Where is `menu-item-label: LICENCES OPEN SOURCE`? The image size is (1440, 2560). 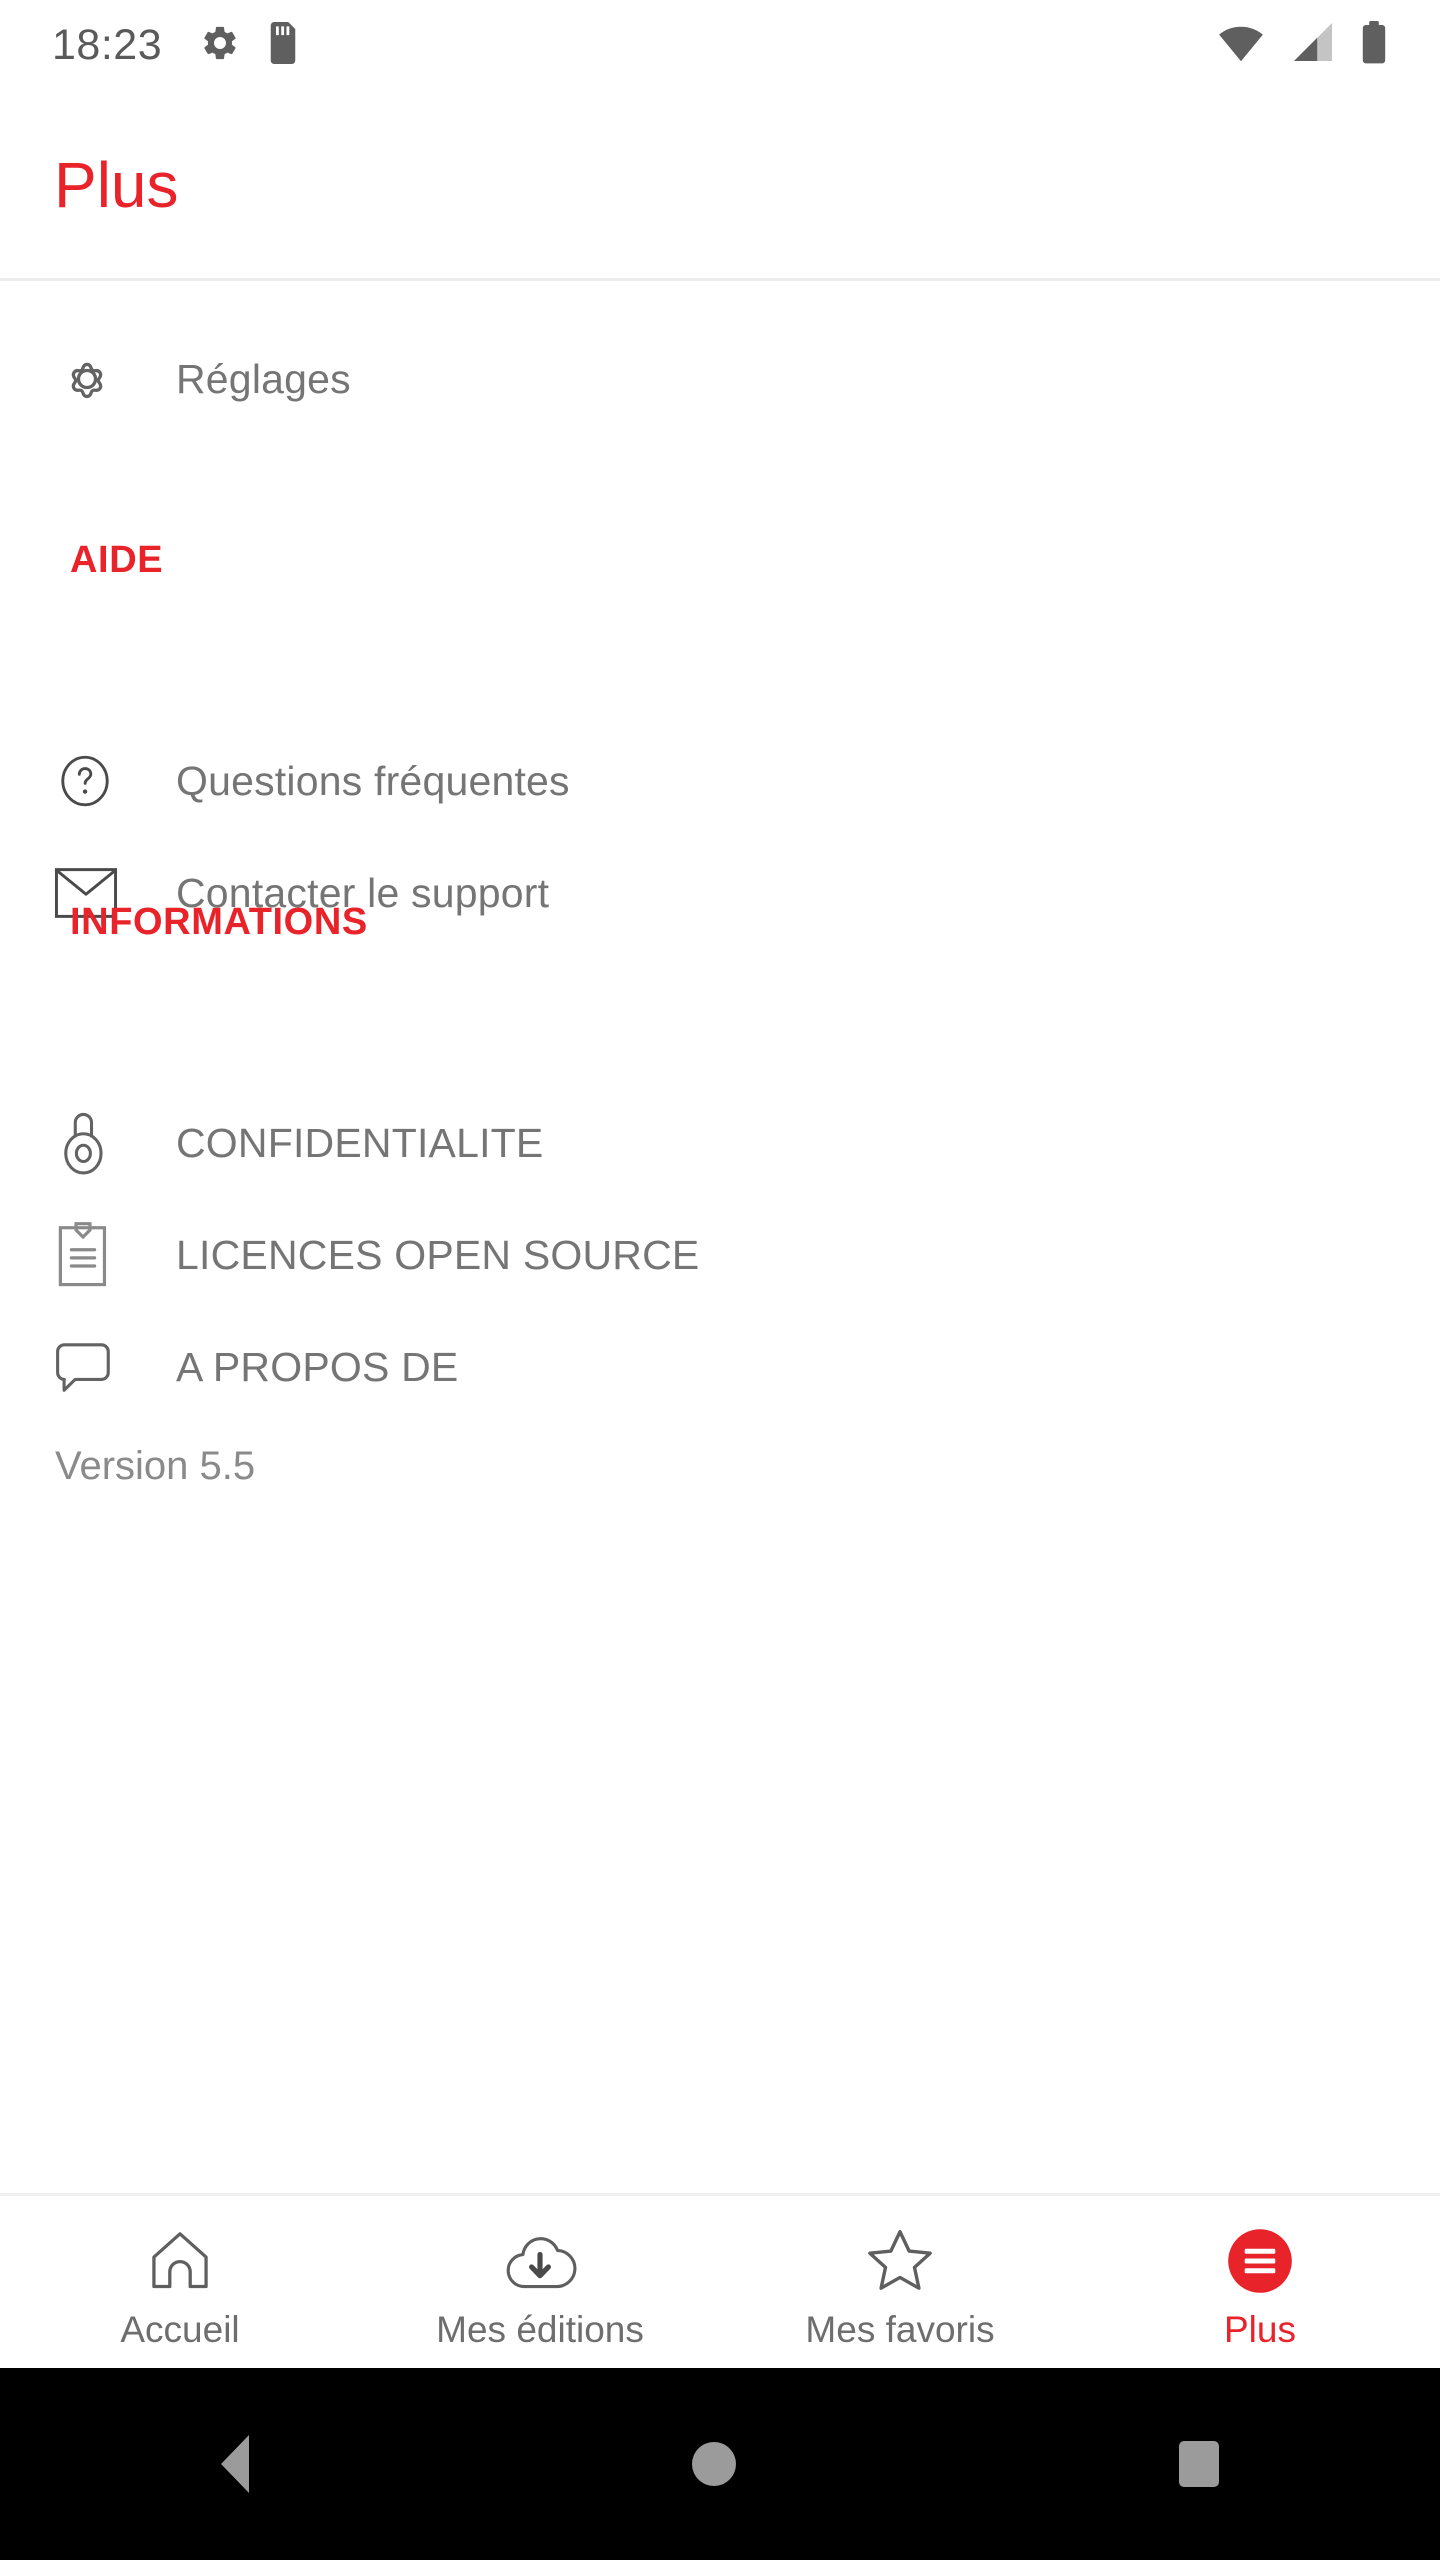 menu-item-label: LICENCES OPEN SOURCE is located at coordinates (438, 1254).